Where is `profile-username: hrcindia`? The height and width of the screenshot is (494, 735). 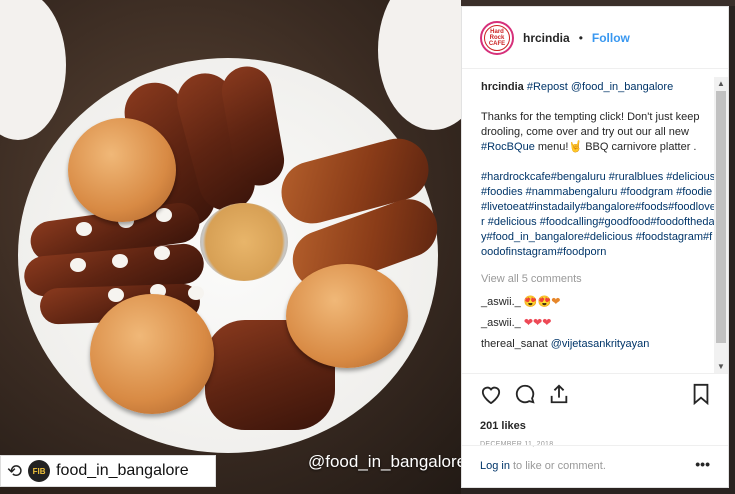
profile-username: hrcindia is located at coordinates (546, 38).